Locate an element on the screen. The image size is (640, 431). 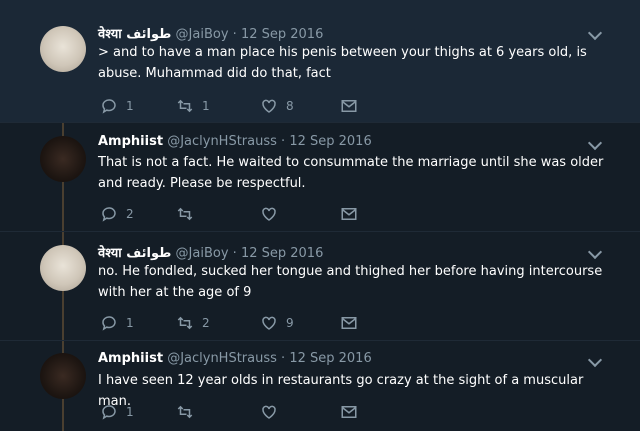
retweet-count: 2 is located at coordinates (206, 323).